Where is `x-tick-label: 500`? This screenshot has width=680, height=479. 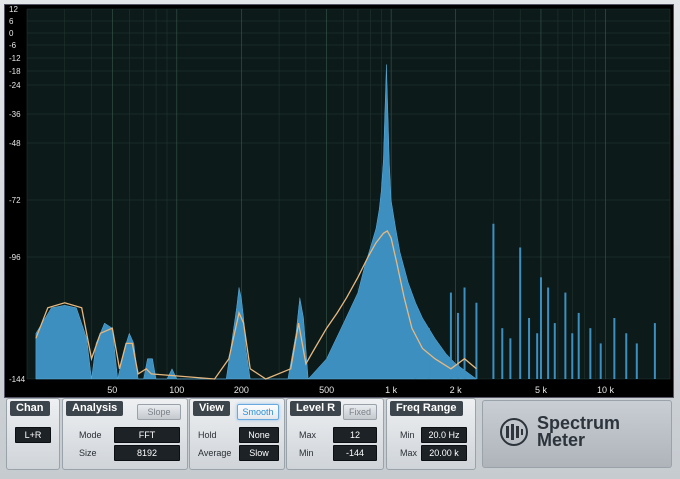 x-tick-label: 500 is located at coordinates (326, 390).